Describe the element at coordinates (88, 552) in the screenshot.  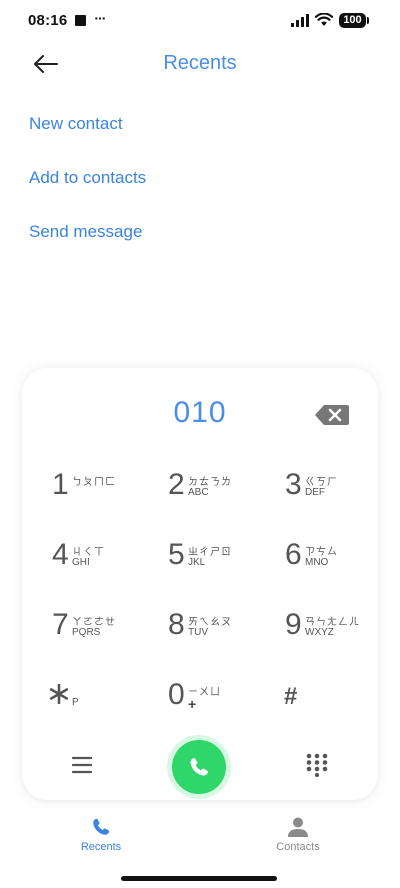
I see `key-letters-zhuyin: ㄐㄑㄒ` at that location.